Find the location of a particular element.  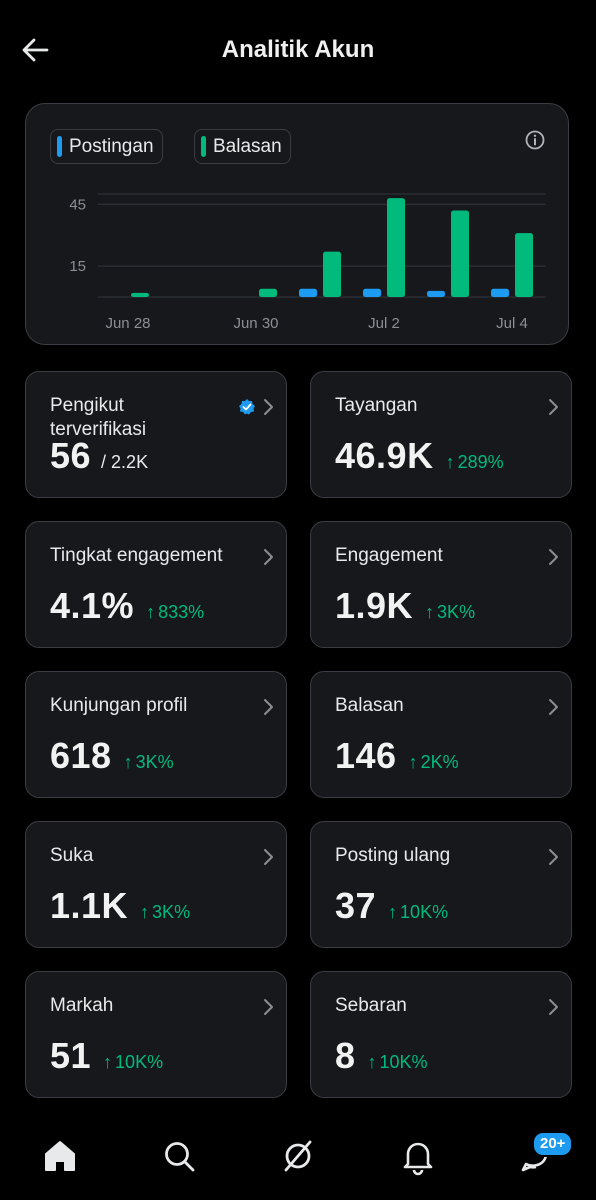

card-change: ↑ 289% is located at coordinates (475, 462).